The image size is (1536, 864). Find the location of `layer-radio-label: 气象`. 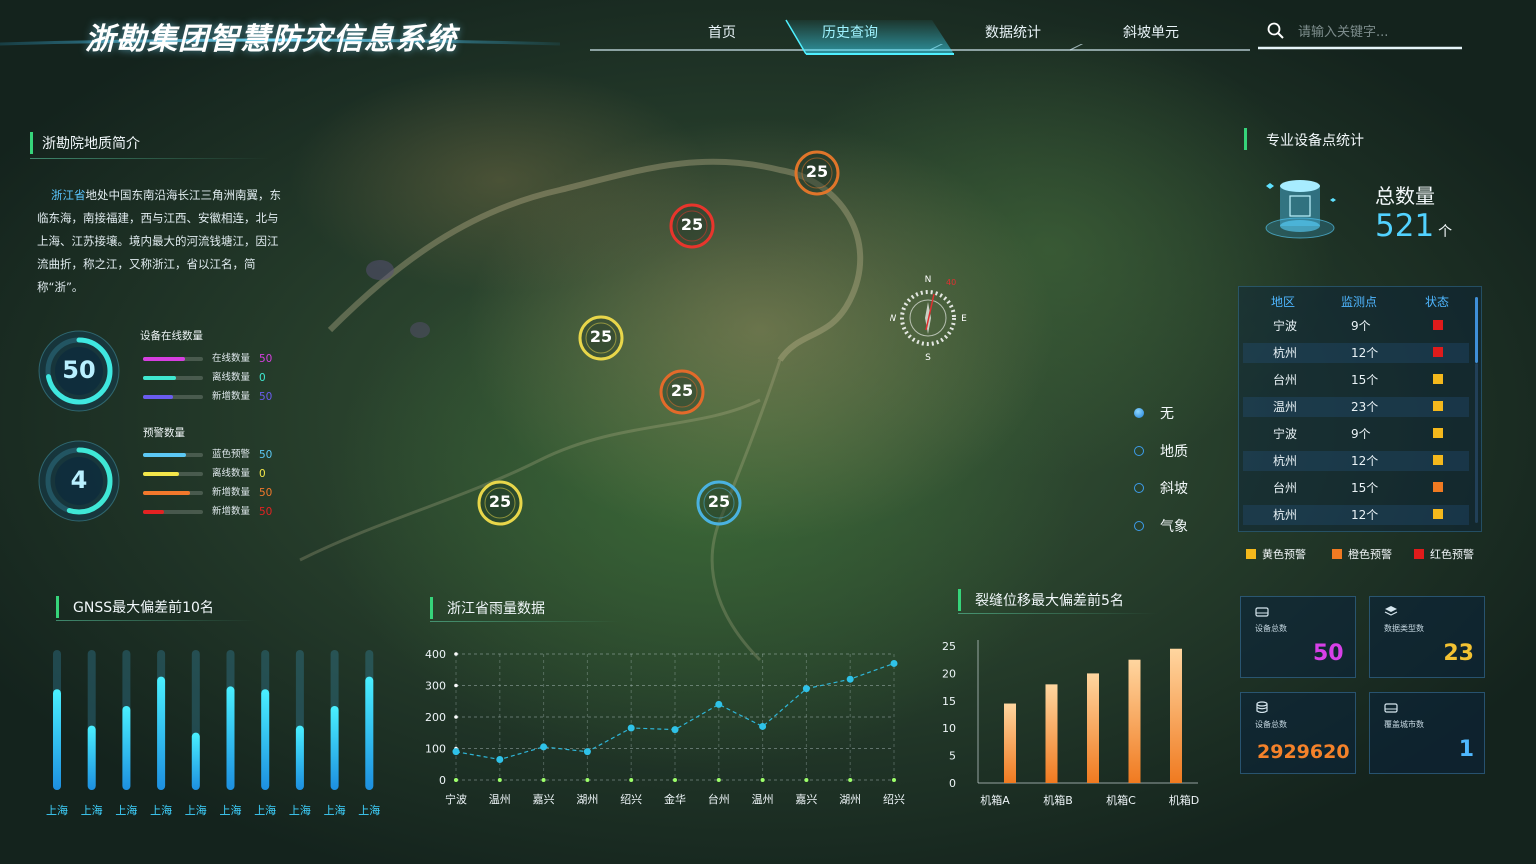

layer-radio-label: 气象 is located at coordinates (1174, 526).